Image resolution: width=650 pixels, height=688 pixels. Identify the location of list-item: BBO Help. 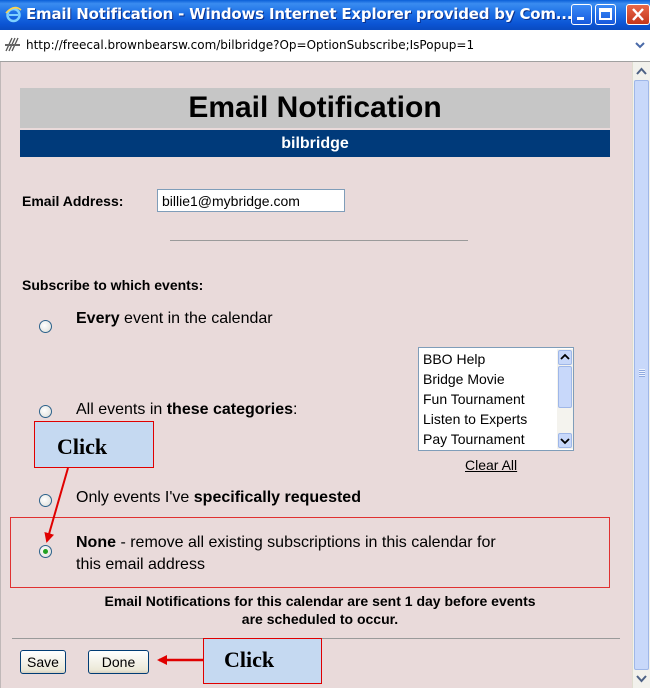
(454, 359).